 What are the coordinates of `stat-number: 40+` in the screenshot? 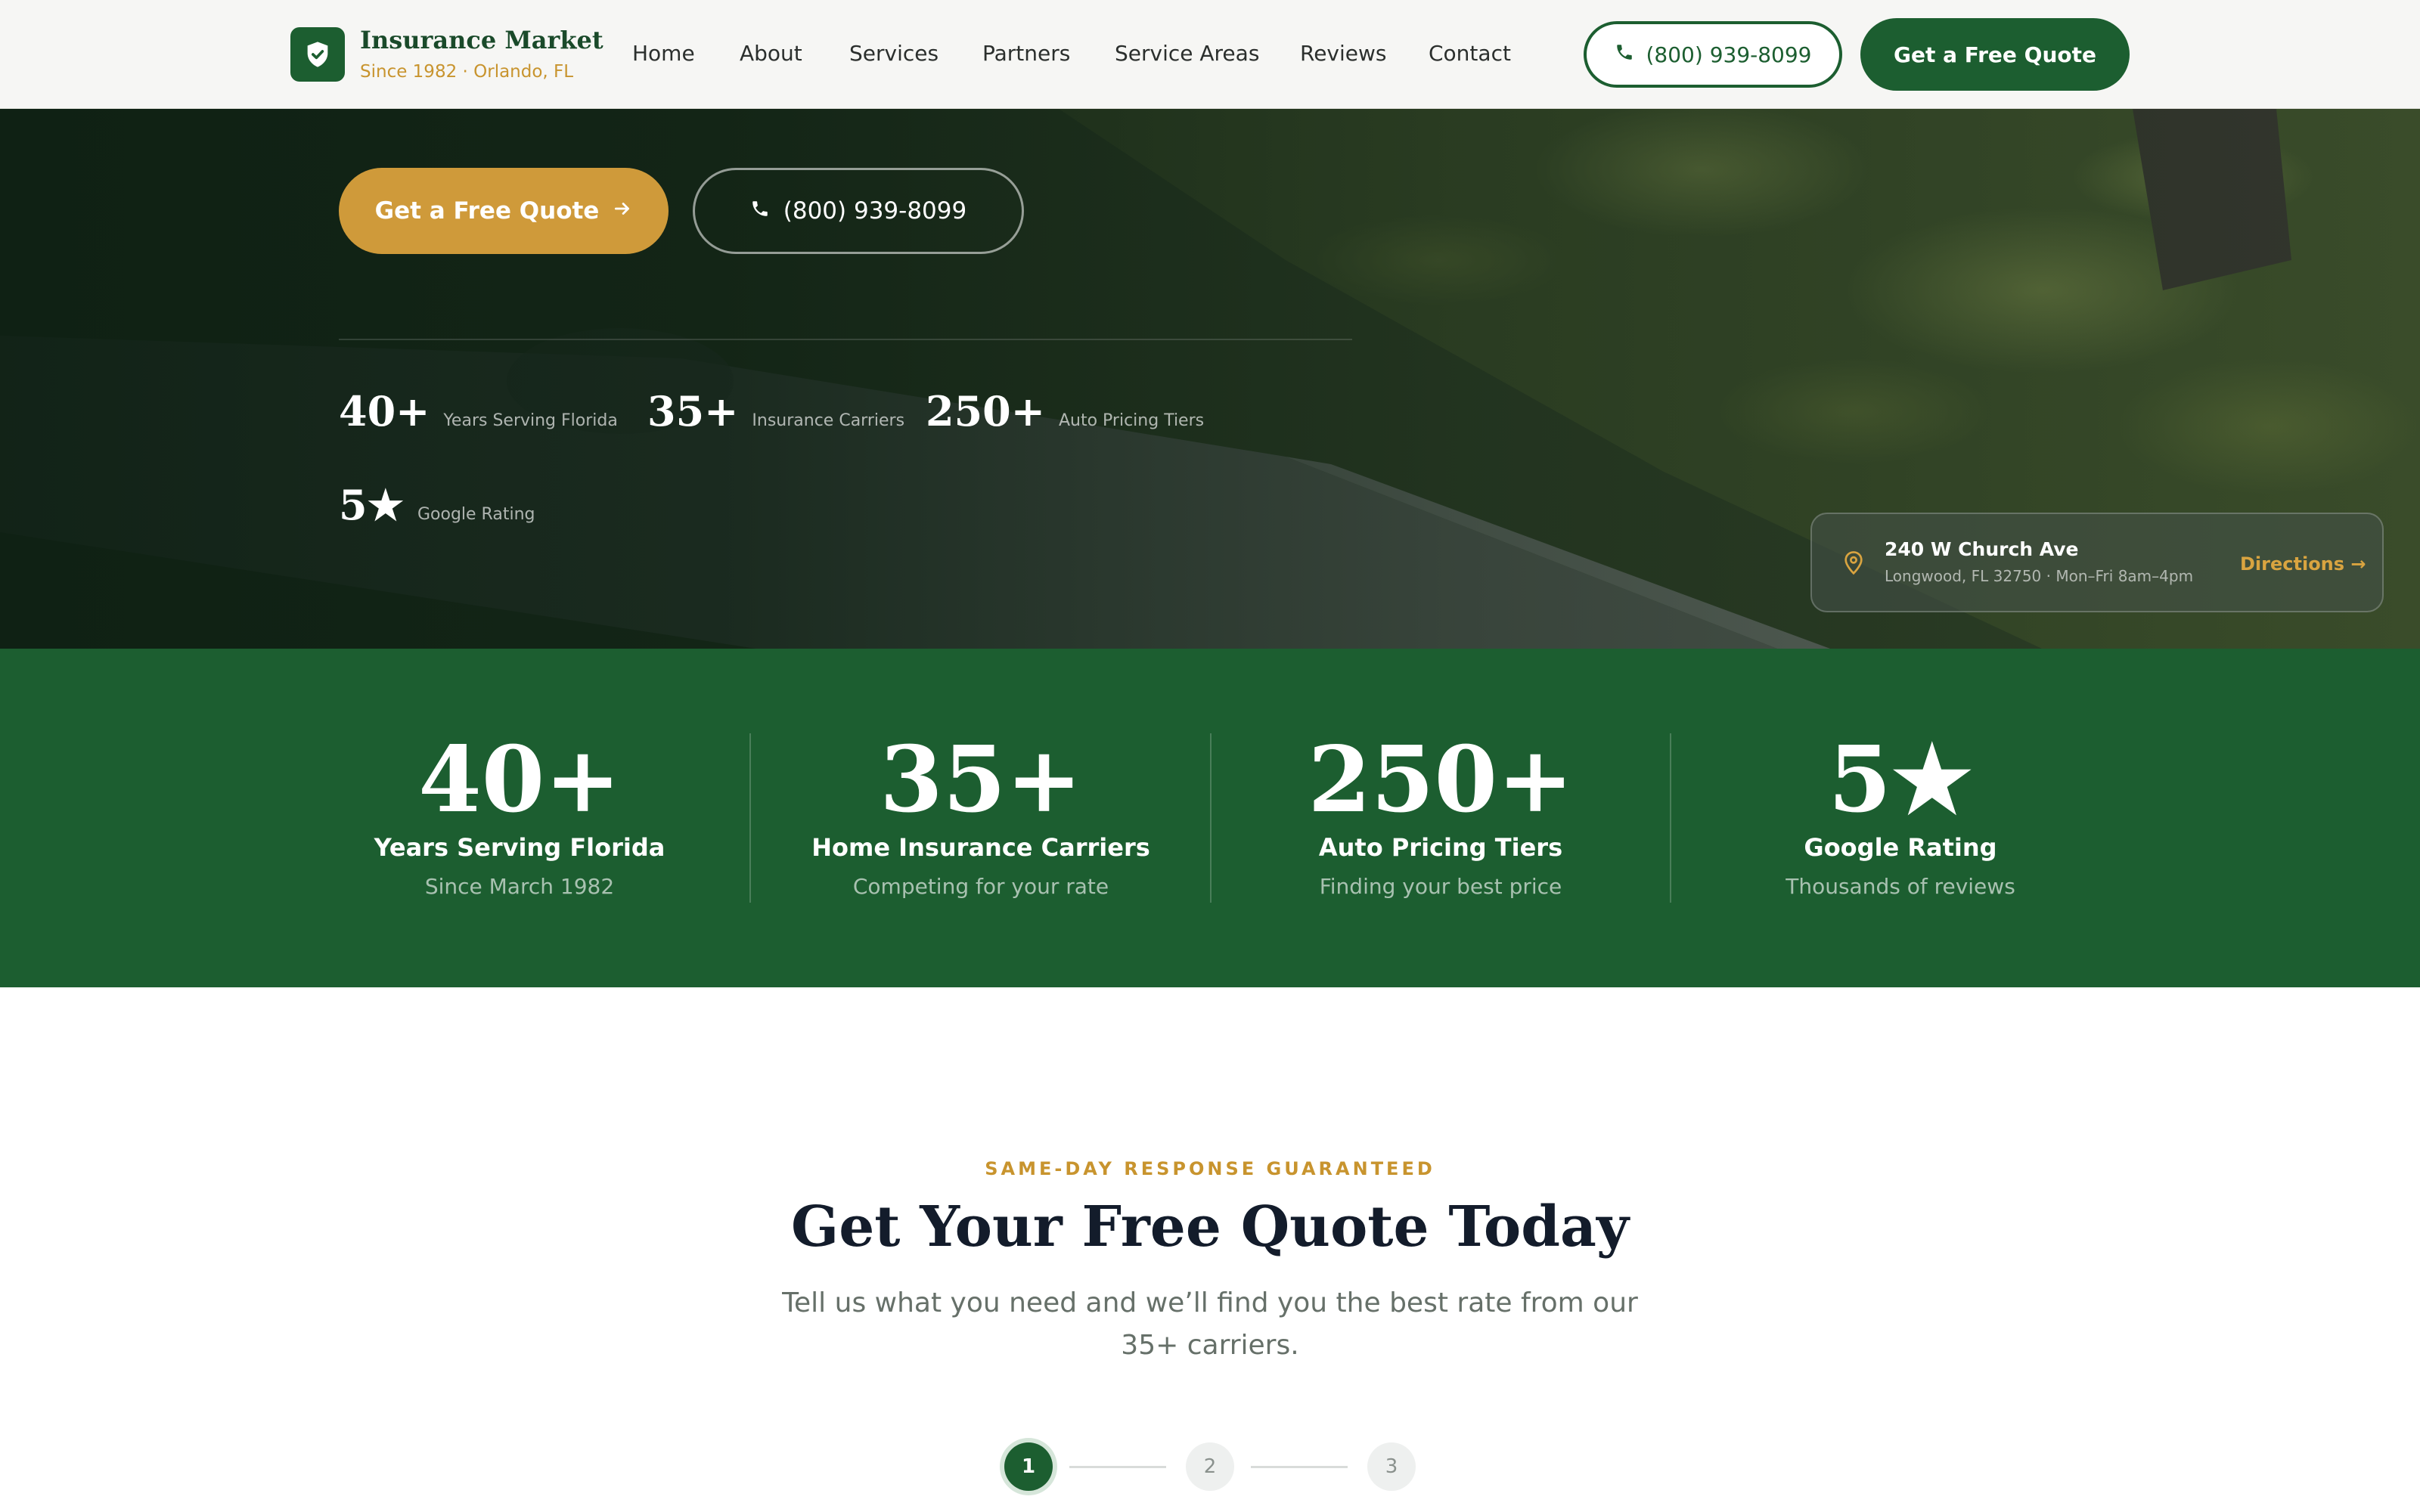 It's located at (519, 780).